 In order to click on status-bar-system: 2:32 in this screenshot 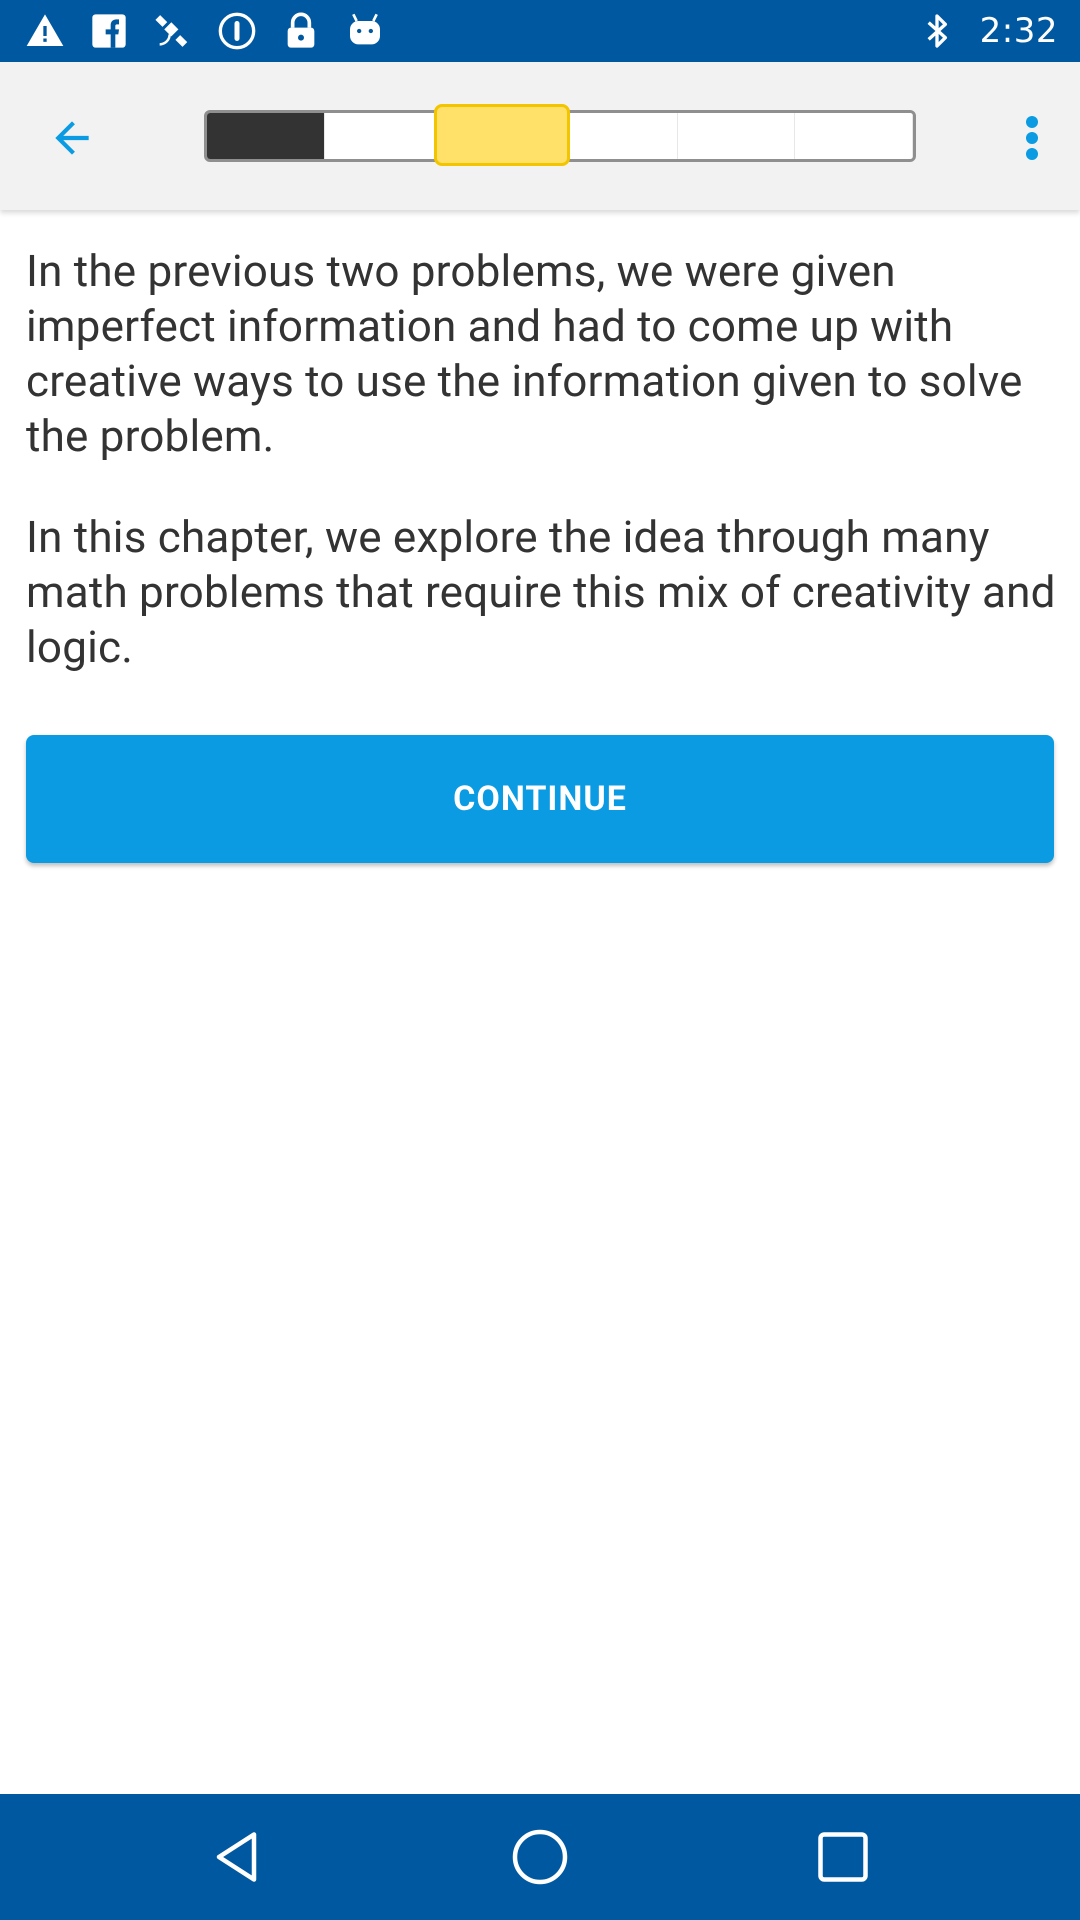, I will do `click(987, 31)`.